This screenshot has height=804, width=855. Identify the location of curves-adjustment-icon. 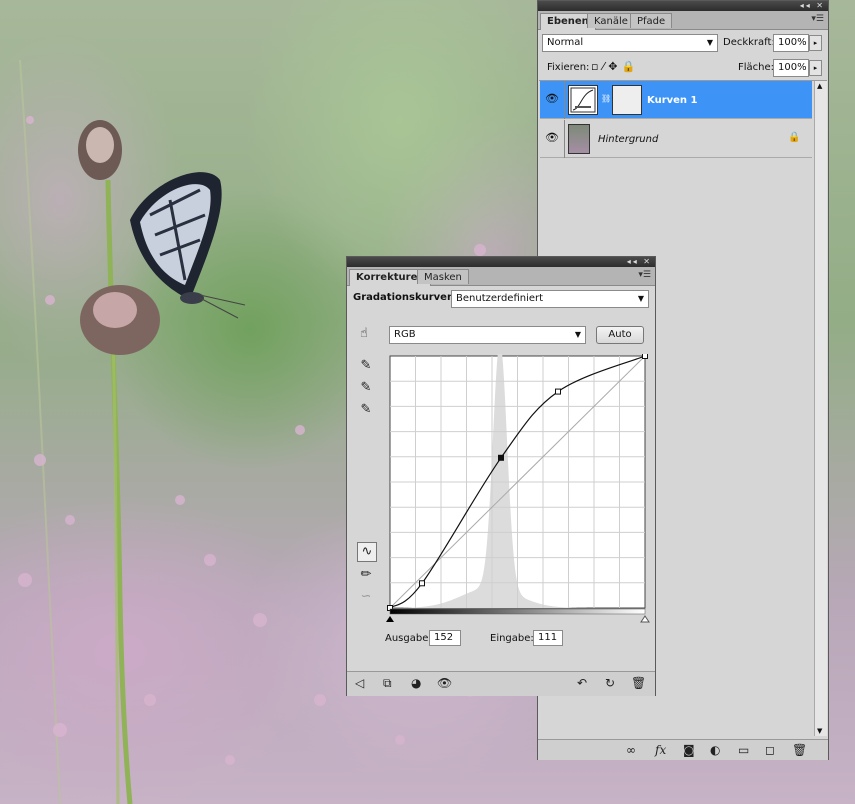
(583, 100).